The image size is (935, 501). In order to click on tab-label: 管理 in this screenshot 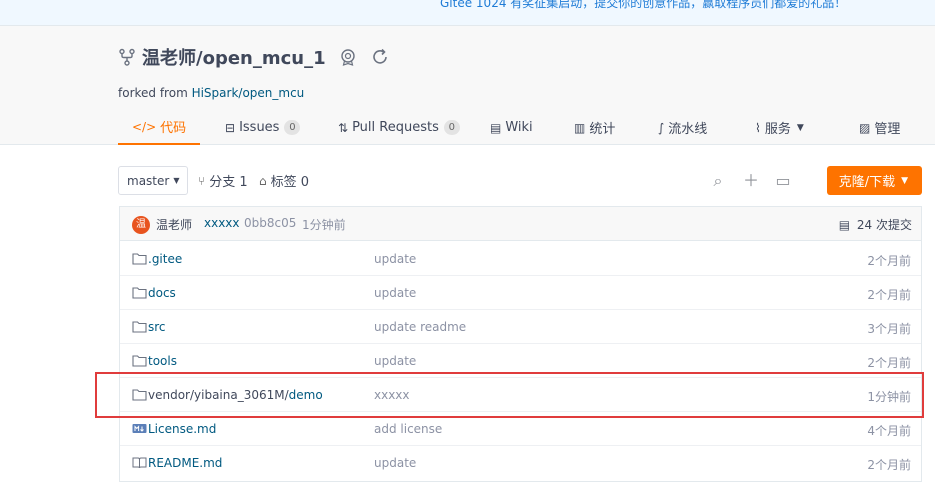, I will do `click(887, 129)`.